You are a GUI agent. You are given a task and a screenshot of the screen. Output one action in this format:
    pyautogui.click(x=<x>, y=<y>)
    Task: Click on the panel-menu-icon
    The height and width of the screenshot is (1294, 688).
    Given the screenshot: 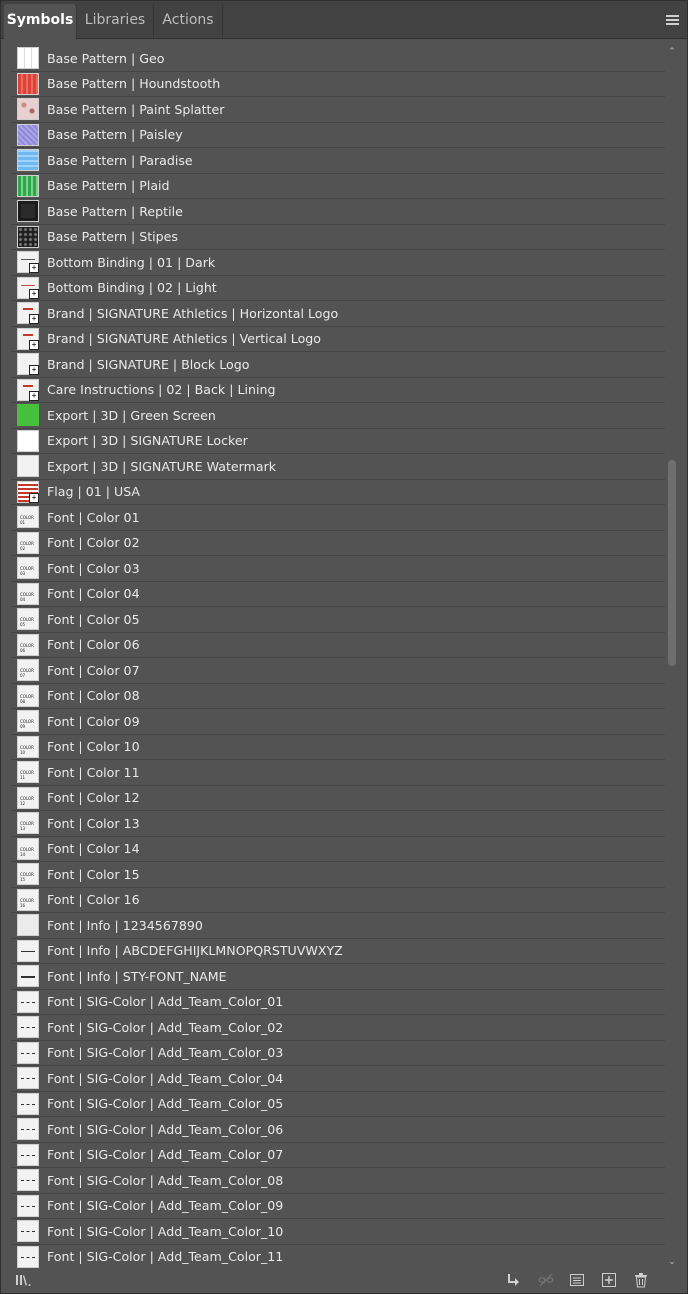 What is the action you would take?
    pyautogui.click(x=672, y=20)
    